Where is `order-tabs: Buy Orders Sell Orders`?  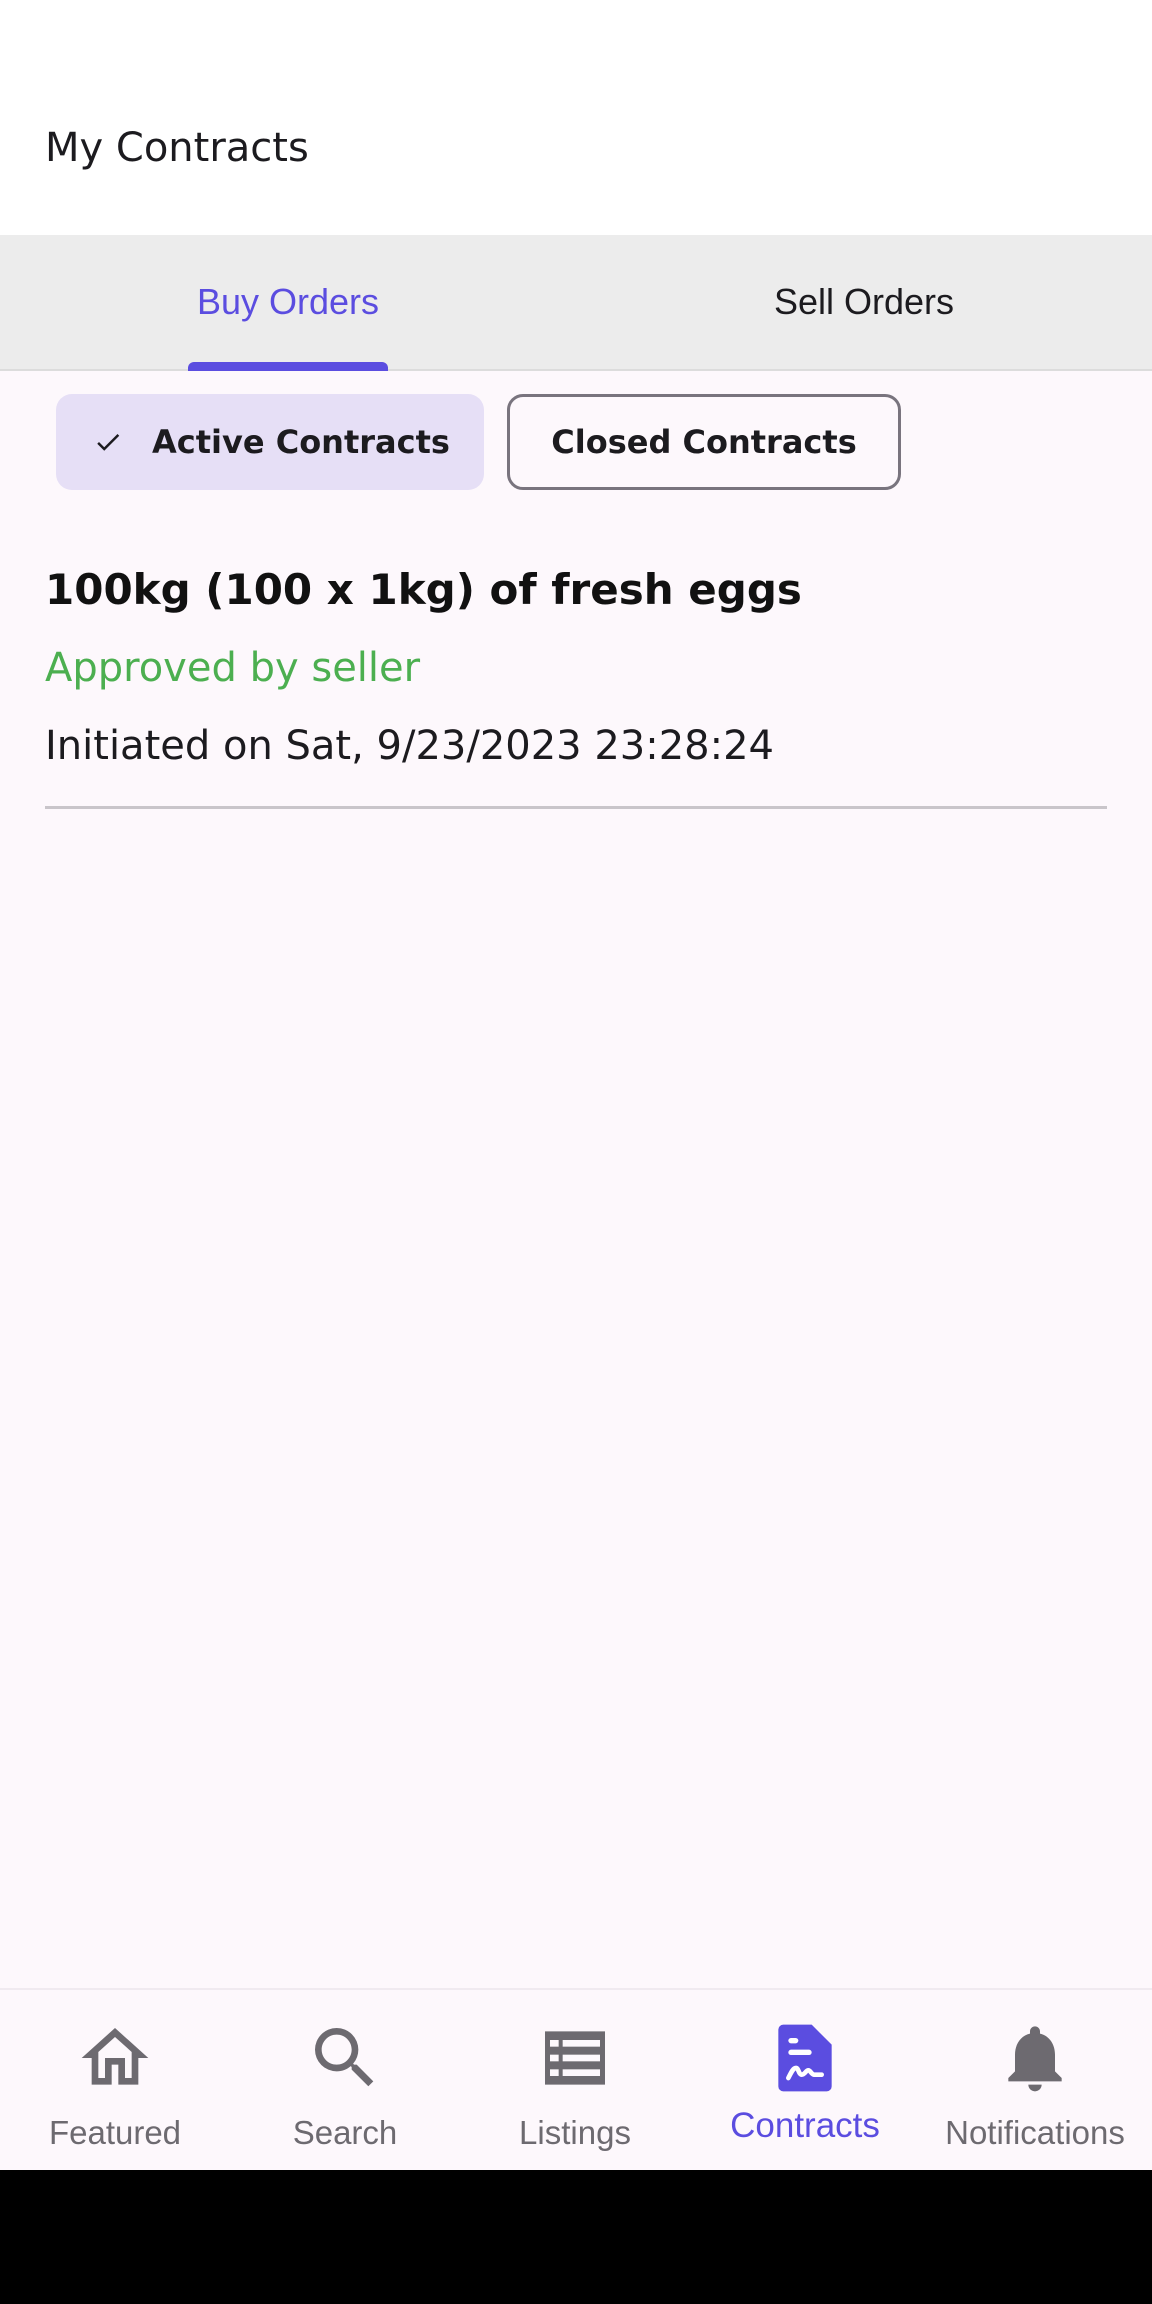 order-tabs: Buy Orders Sell Orders is located at coordinates (576, 303).